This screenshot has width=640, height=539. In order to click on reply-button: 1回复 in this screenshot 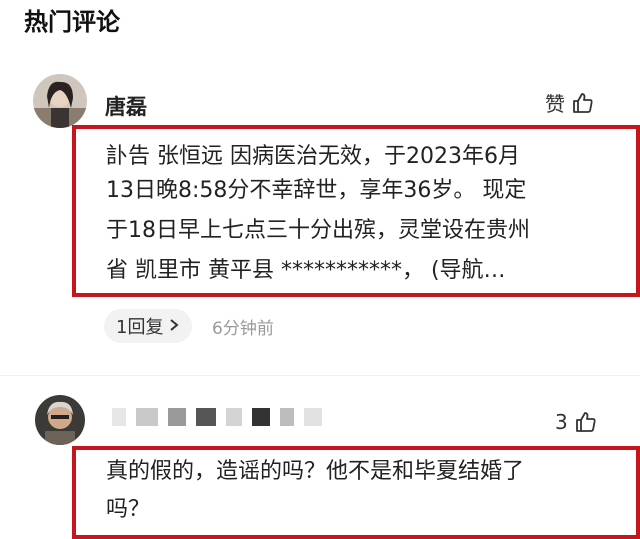, I will do `click(148, 326)`.